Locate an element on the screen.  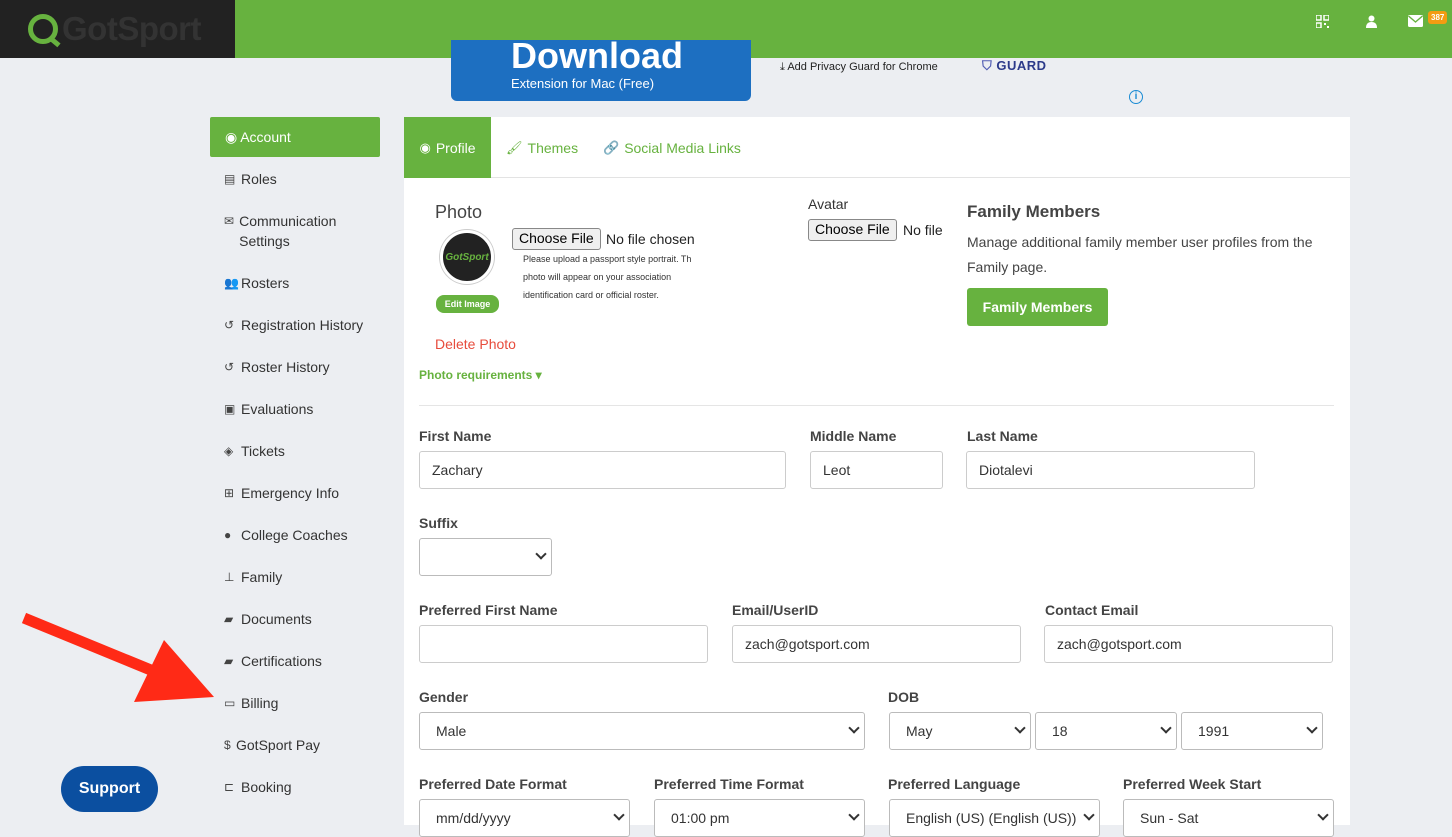
photo-choose-file-button: Choose File is located at coordinates (556, 239).